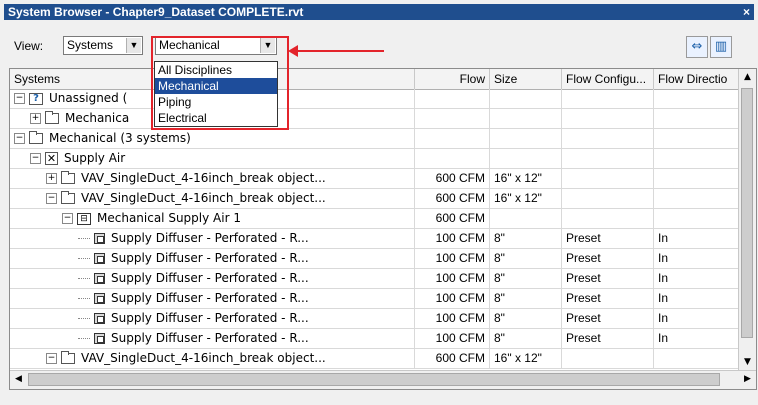 Image resolution: width=758 pixels, height=405 pixels. What do you see at coordinates (721, 47) in the screenshot?
I see `column-settings-icon: ▥` at bounding box center [721, 47].